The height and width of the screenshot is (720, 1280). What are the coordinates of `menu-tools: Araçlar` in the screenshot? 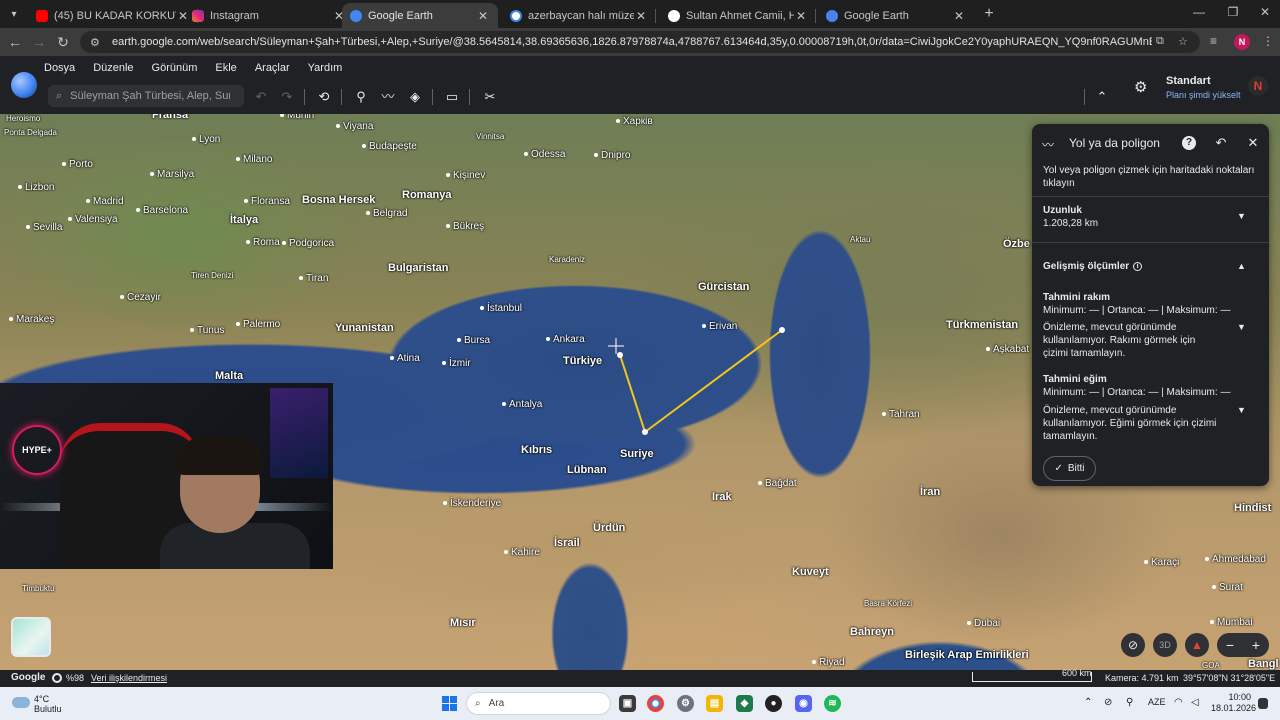 It's located at (272, 68).